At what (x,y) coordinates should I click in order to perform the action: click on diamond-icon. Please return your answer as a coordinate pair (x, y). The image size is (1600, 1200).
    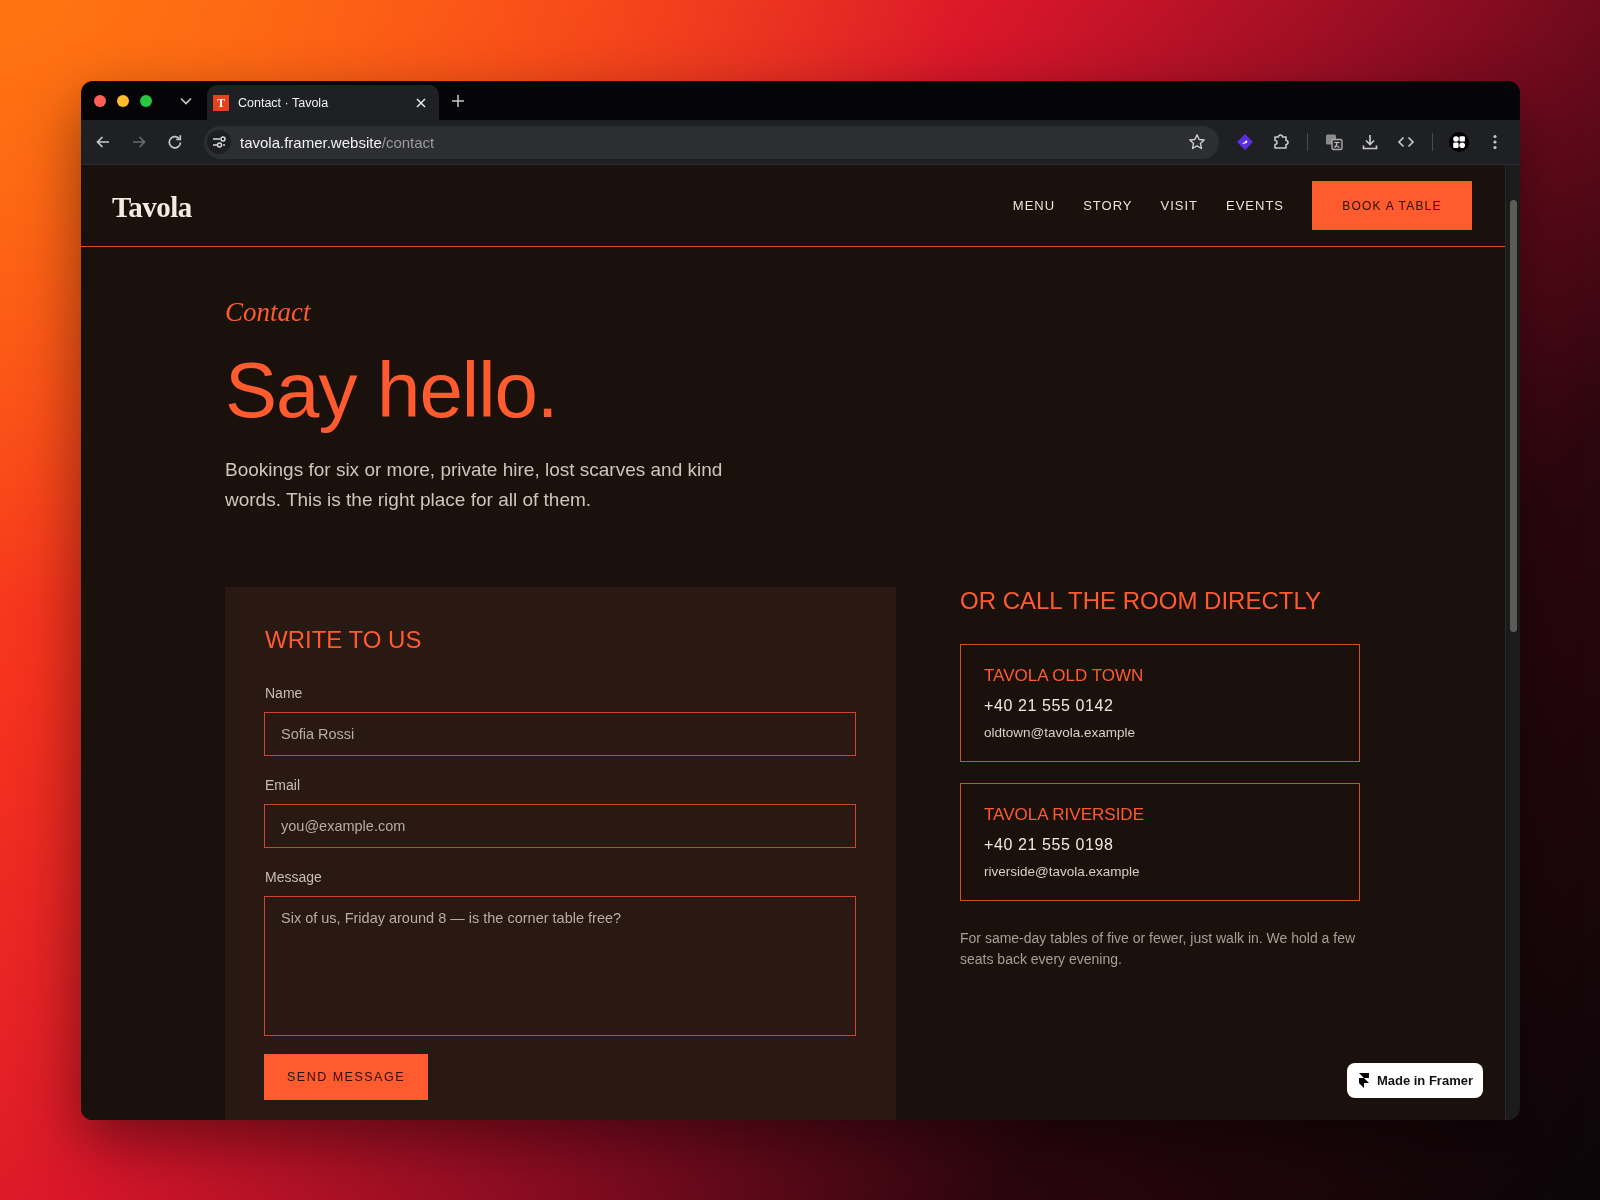
    Looking at the image, I should click on (1245, 142).